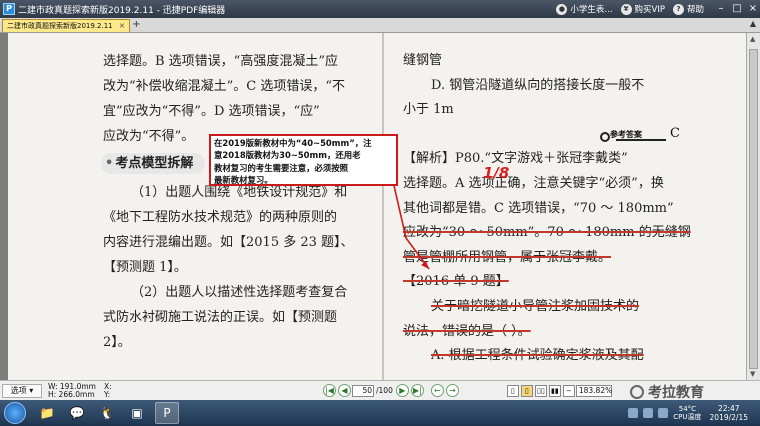 The height and width of the screenshot is (426, 760). I want to click on view-controls: ▯ ▯ ▯▯ ▮▮ − 183.82%, so click(559, 390).